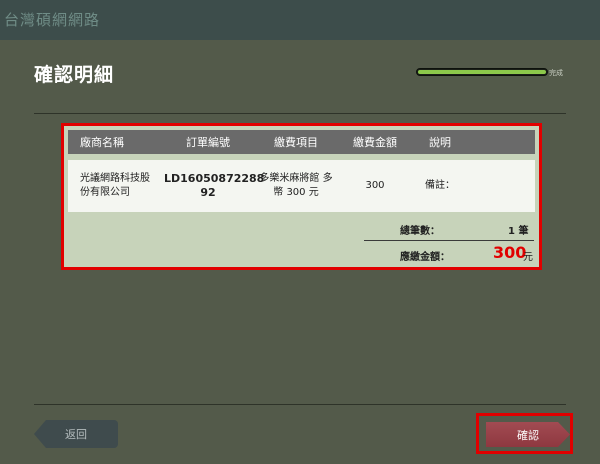 This screenshot has width=600, height=464. Describe the element at coordinates (208, 142) in the screenshot. I see `header-order-no: 訂單編號` at that location.